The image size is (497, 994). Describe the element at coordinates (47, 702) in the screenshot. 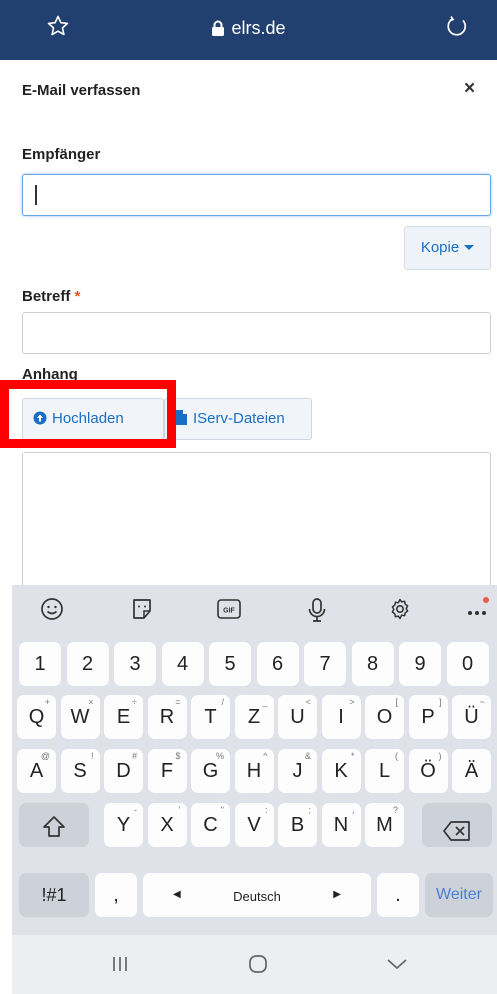

I see `key-q-hint: +` at that location.